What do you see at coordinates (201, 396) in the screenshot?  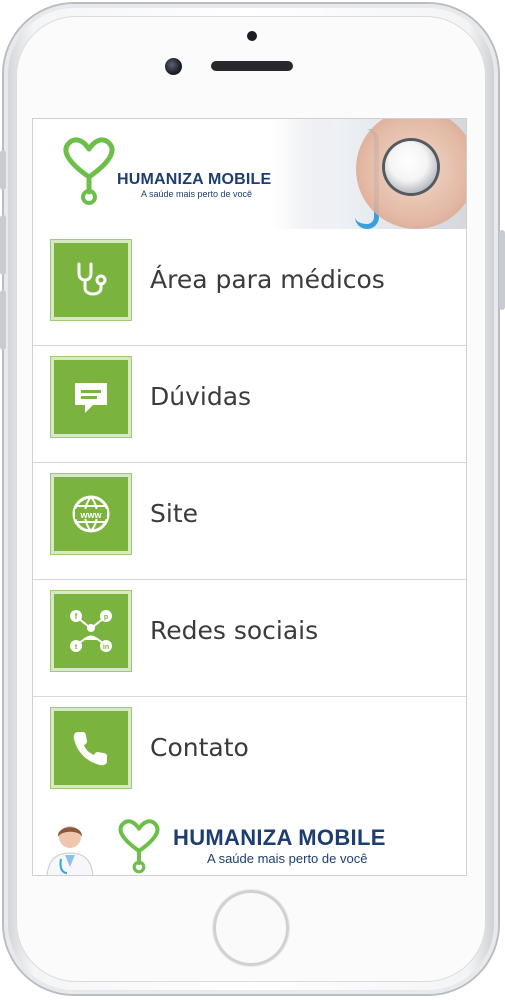 I see `menu-item-label: Dúvidas` at bounding box center [201, 396].